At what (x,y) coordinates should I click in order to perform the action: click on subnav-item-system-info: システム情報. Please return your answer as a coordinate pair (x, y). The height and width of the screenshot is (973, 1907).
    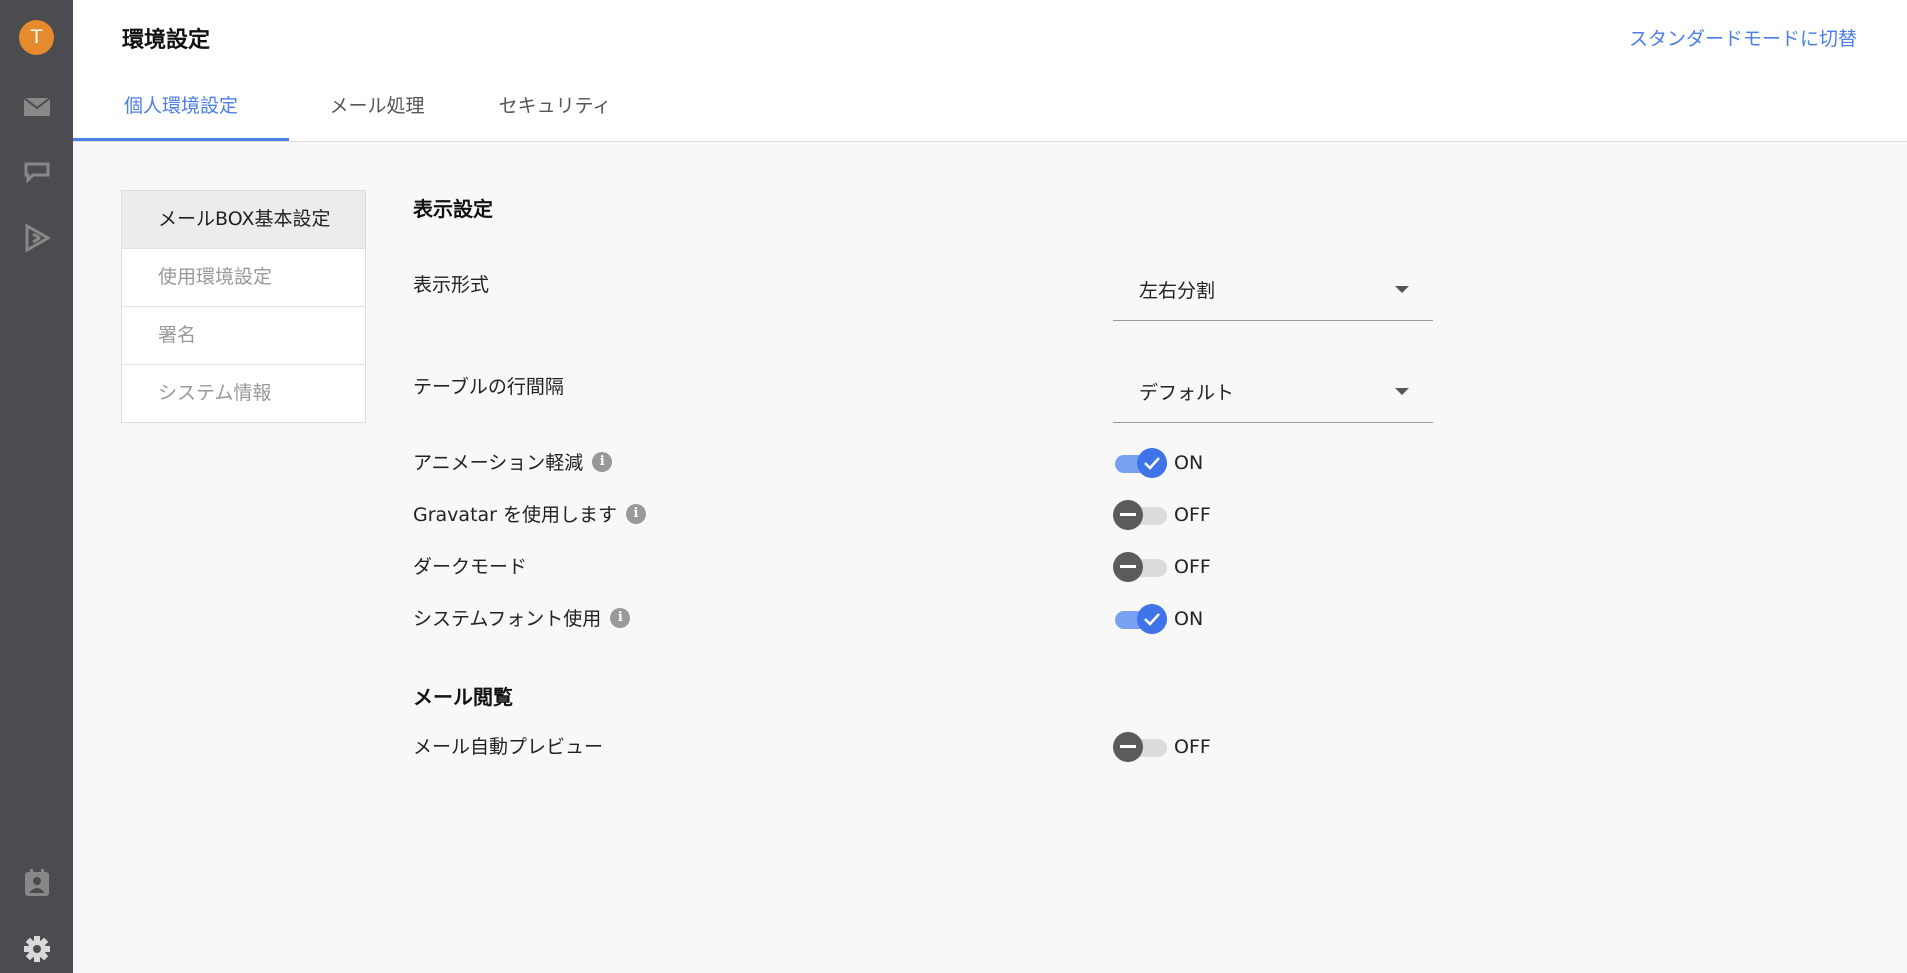
    Looking at the image, I should click on (243, 393).